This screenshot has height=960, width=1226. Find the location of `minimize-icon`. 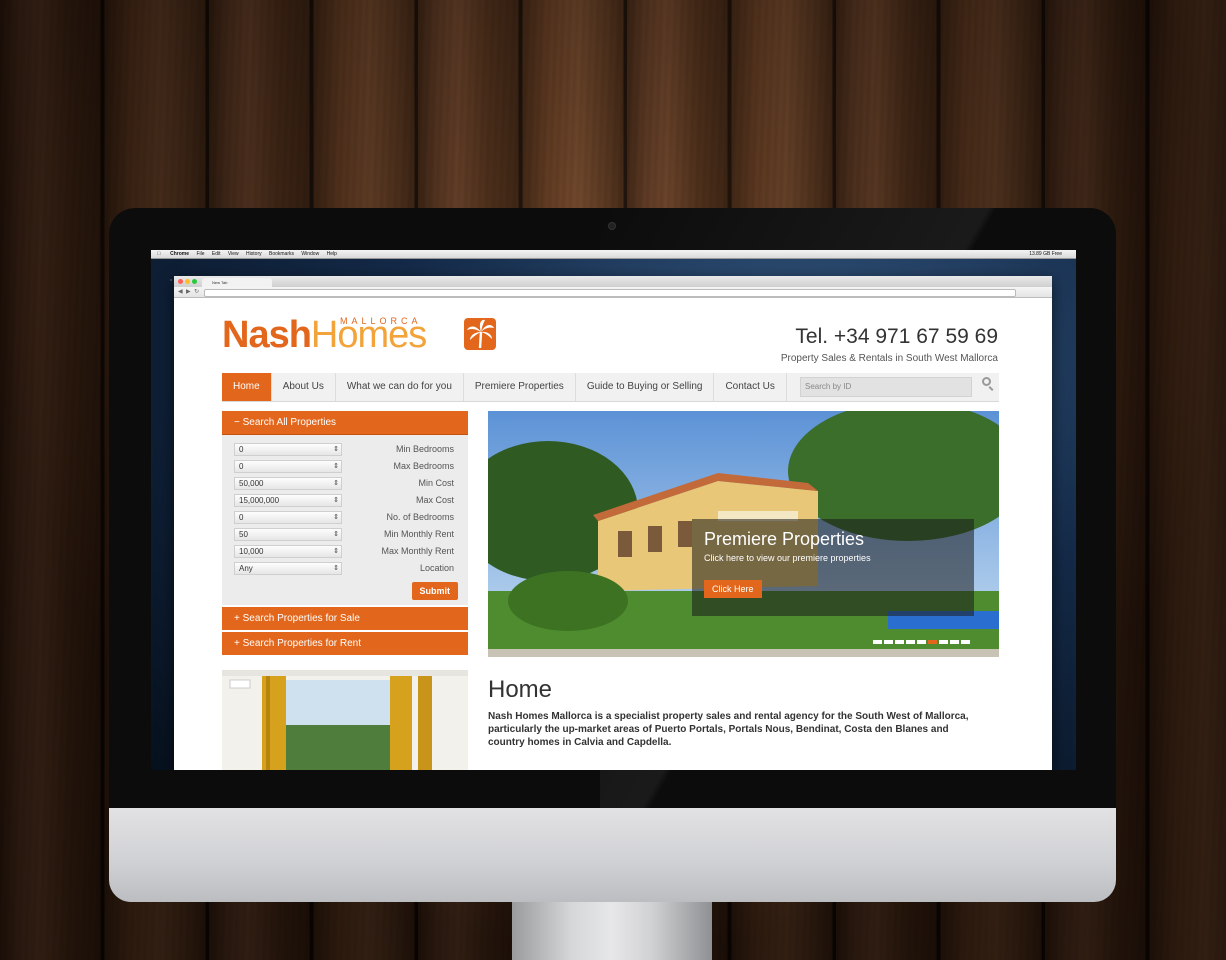

minimize-icon is located at coordinates (187, 281).